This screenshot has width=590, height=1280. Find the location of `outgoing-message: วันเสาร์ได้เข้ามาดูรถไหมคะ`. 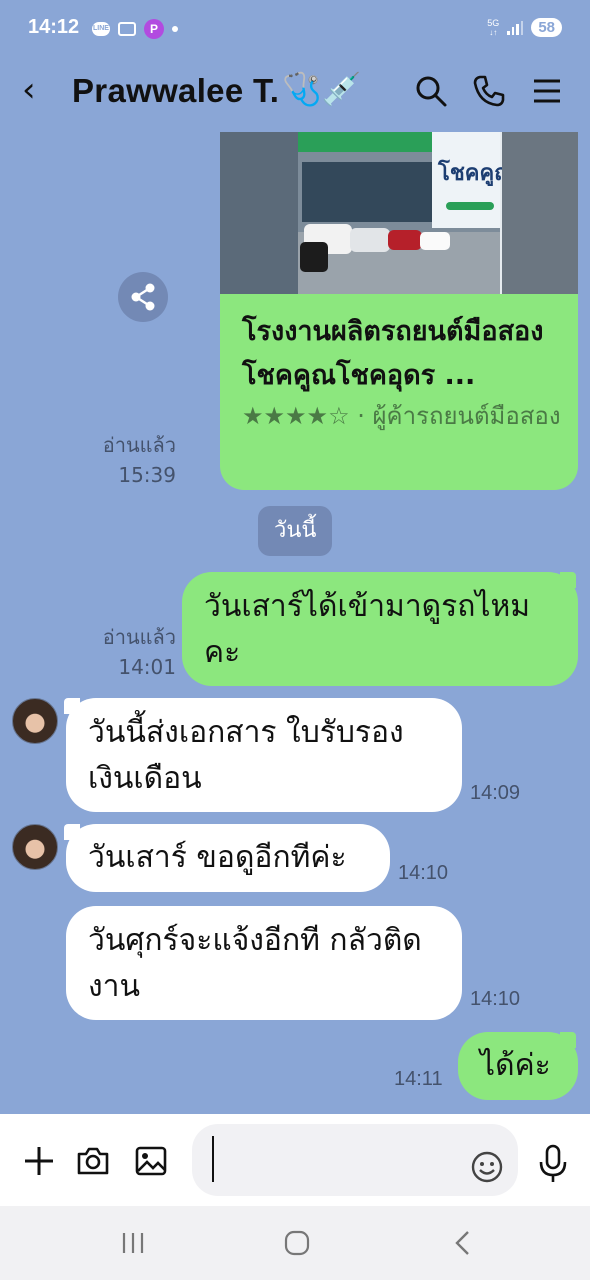

outgoing-message: วันเสาร์ได้เข้ามาดูรถไหมคะ is located at coordinates (380, 629).